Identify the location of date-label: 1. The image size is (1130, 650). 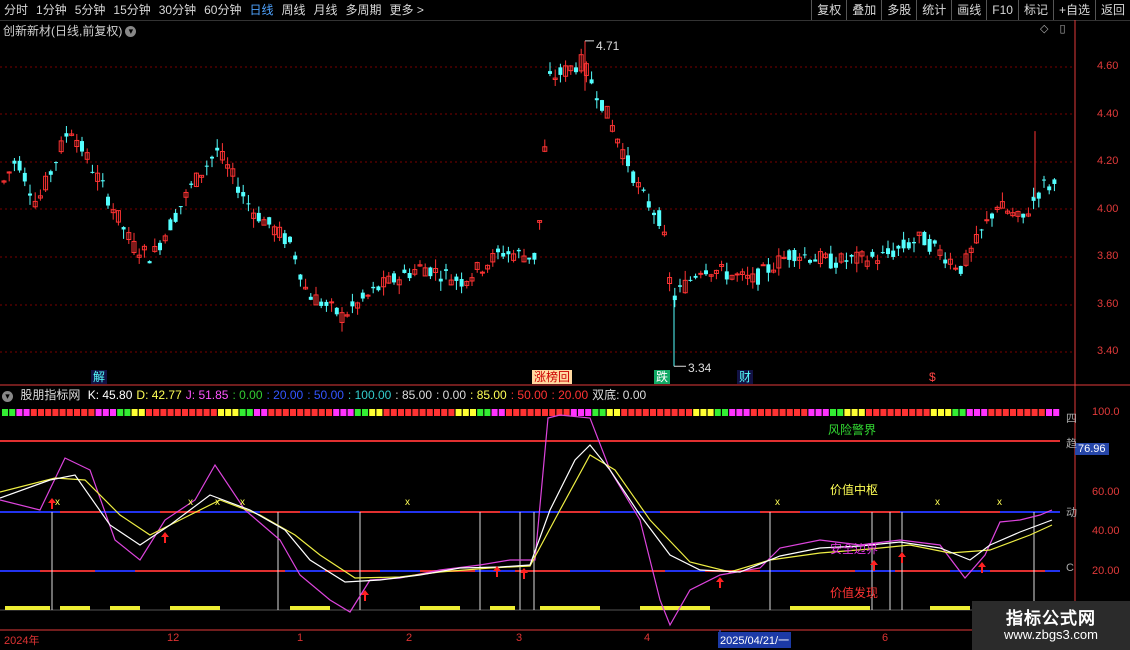
(300, 638).